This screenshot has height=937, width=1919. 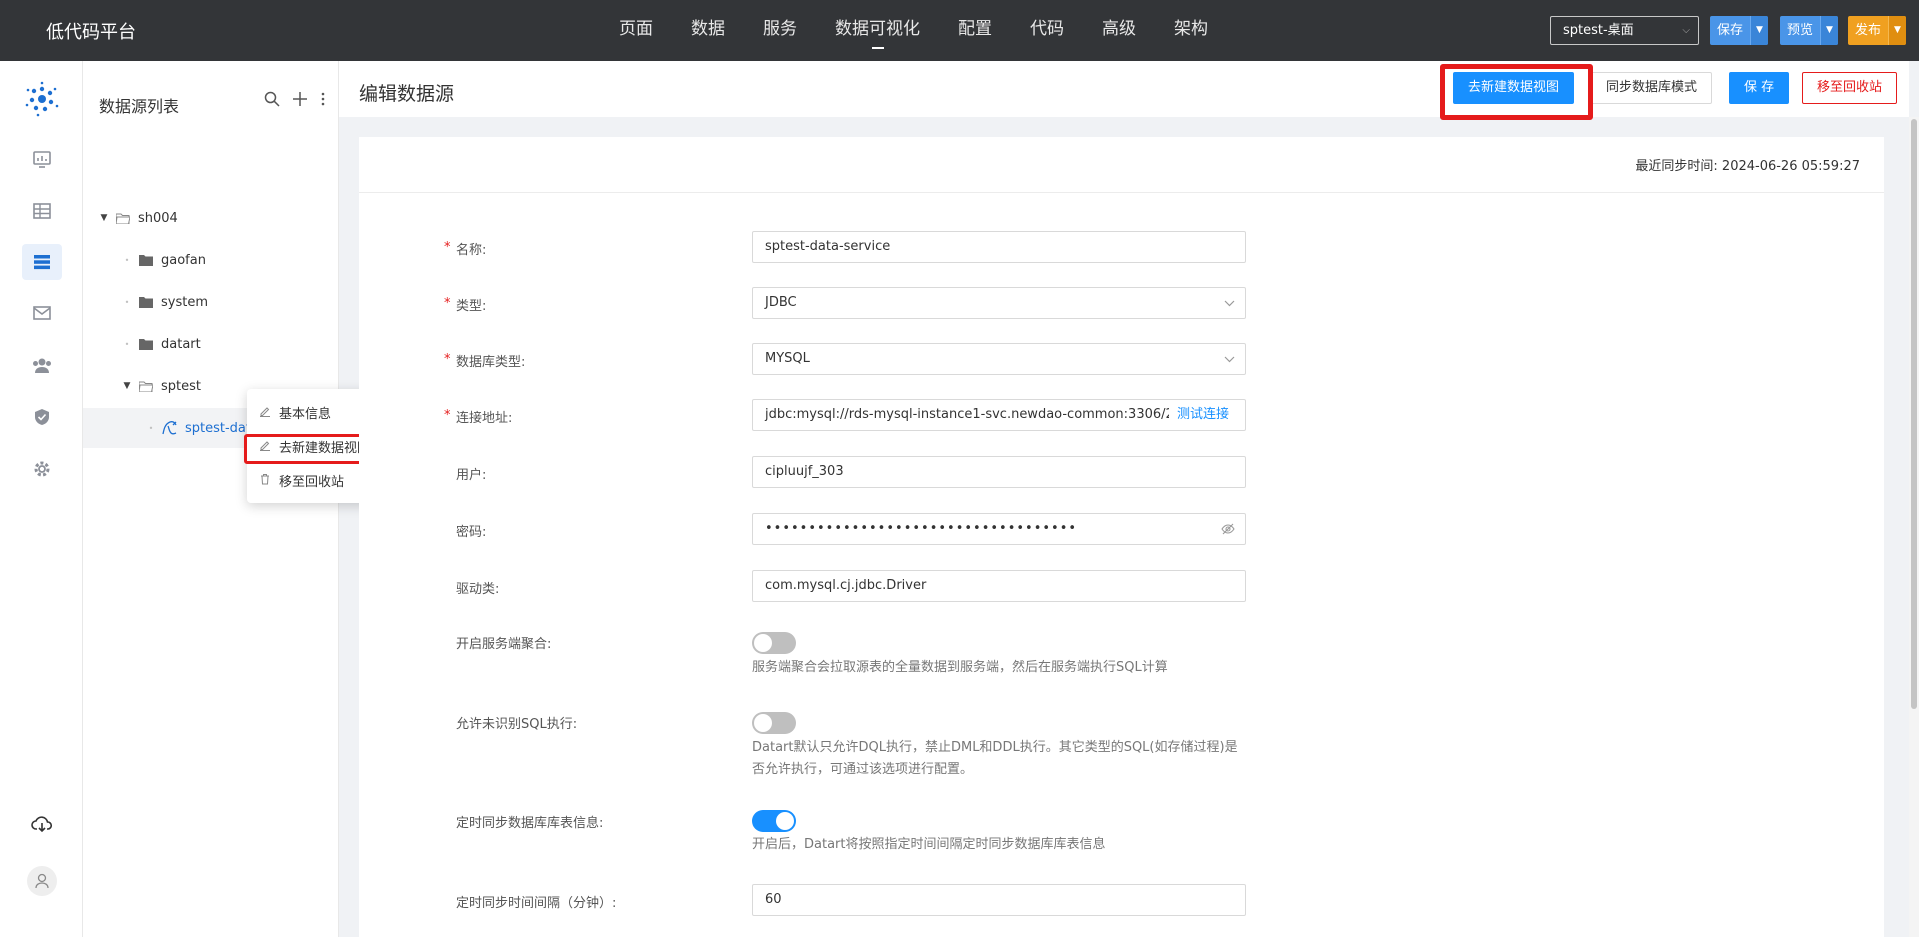 I want to click on page-title: 编辑数据源, so click(x=407, y=94).